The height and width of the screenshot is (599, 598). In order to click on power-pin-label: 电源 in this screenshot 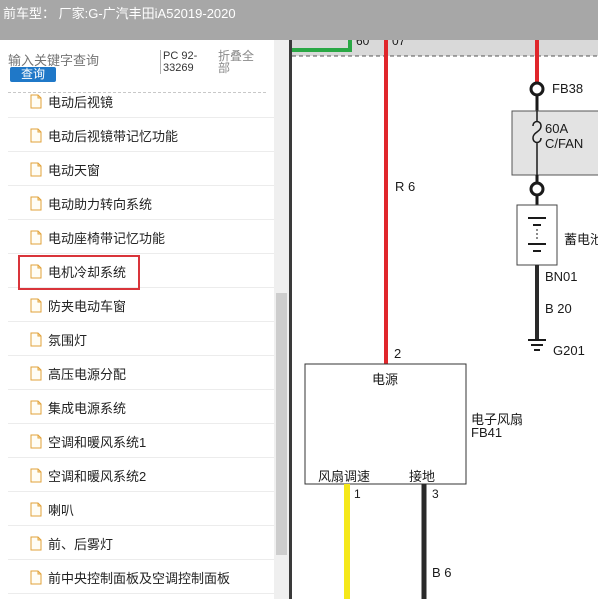, I will do `click(385, 379)`.